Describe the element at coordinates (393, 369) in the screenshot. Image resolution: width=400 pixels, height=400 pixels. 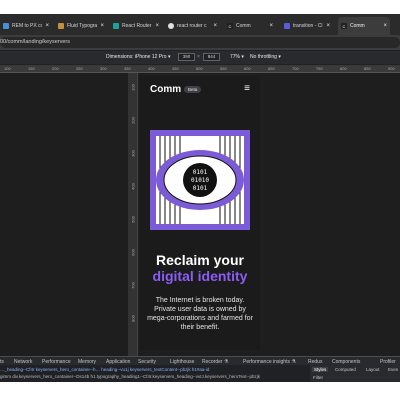
I see `tab-event-listeners: Even` at that location.